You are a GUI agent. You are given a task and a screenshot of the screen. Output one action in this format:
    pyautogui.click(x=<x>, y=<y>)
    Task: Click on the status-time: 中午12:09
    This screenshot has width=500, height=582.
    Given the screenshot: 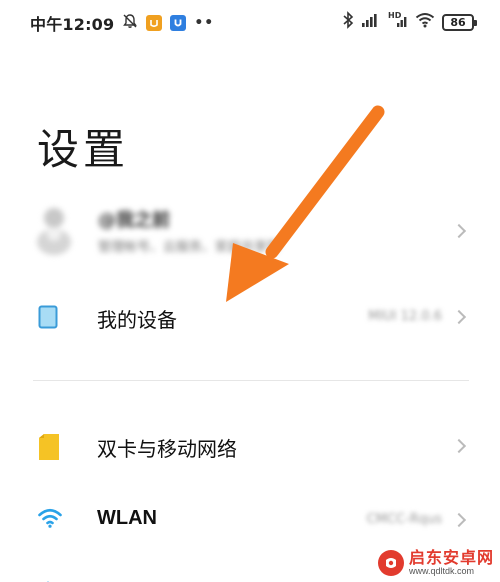 What is the action you would take?
    pyautogui.click(x=72, y=24)
    